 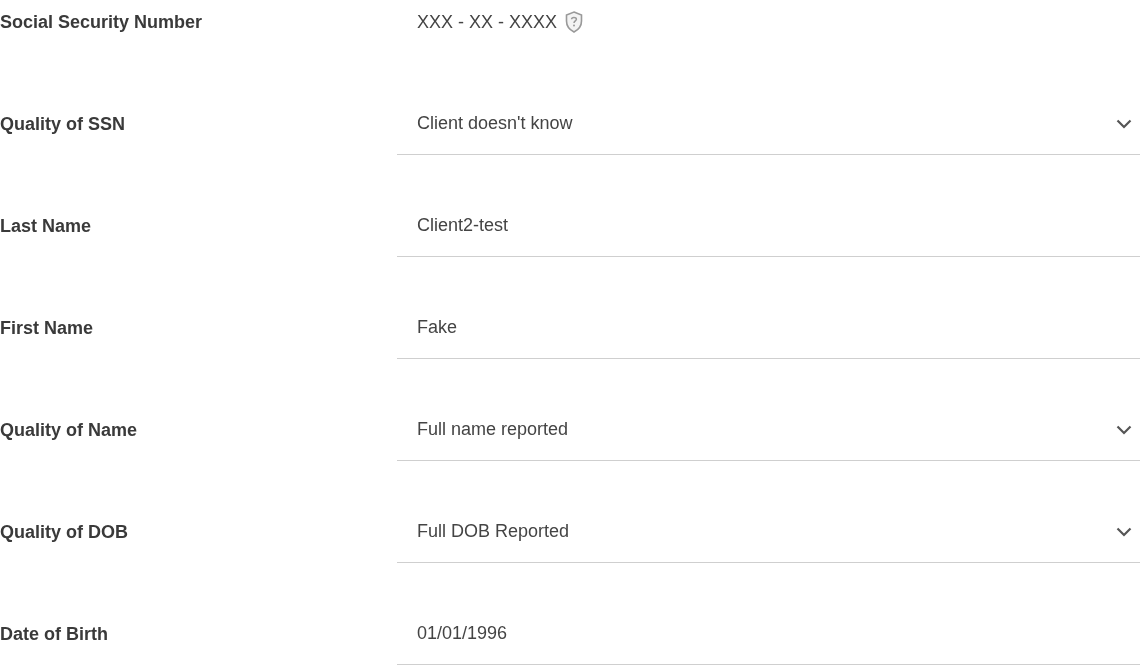 I want to click on input-field: 01/01/1996, so click(x=768, y=634).